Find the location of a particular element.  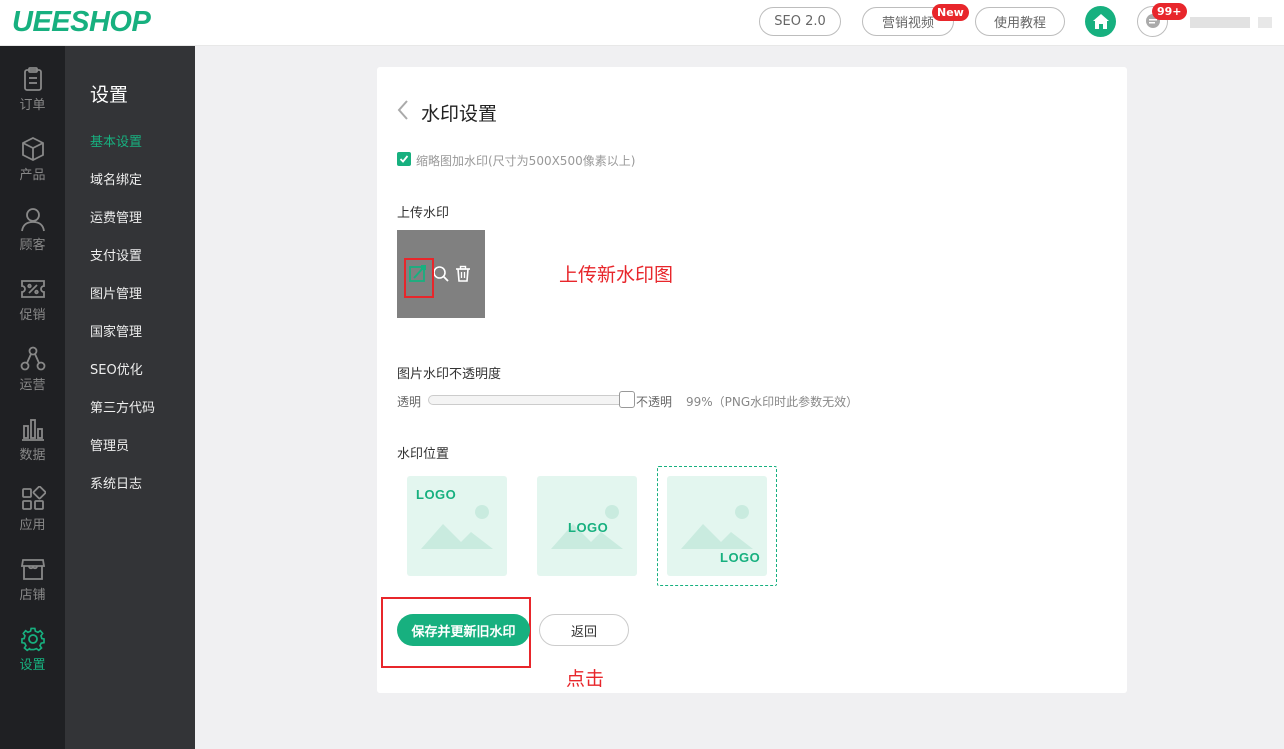

sidebar-title: 设置 is located at coordinates (109, 95).